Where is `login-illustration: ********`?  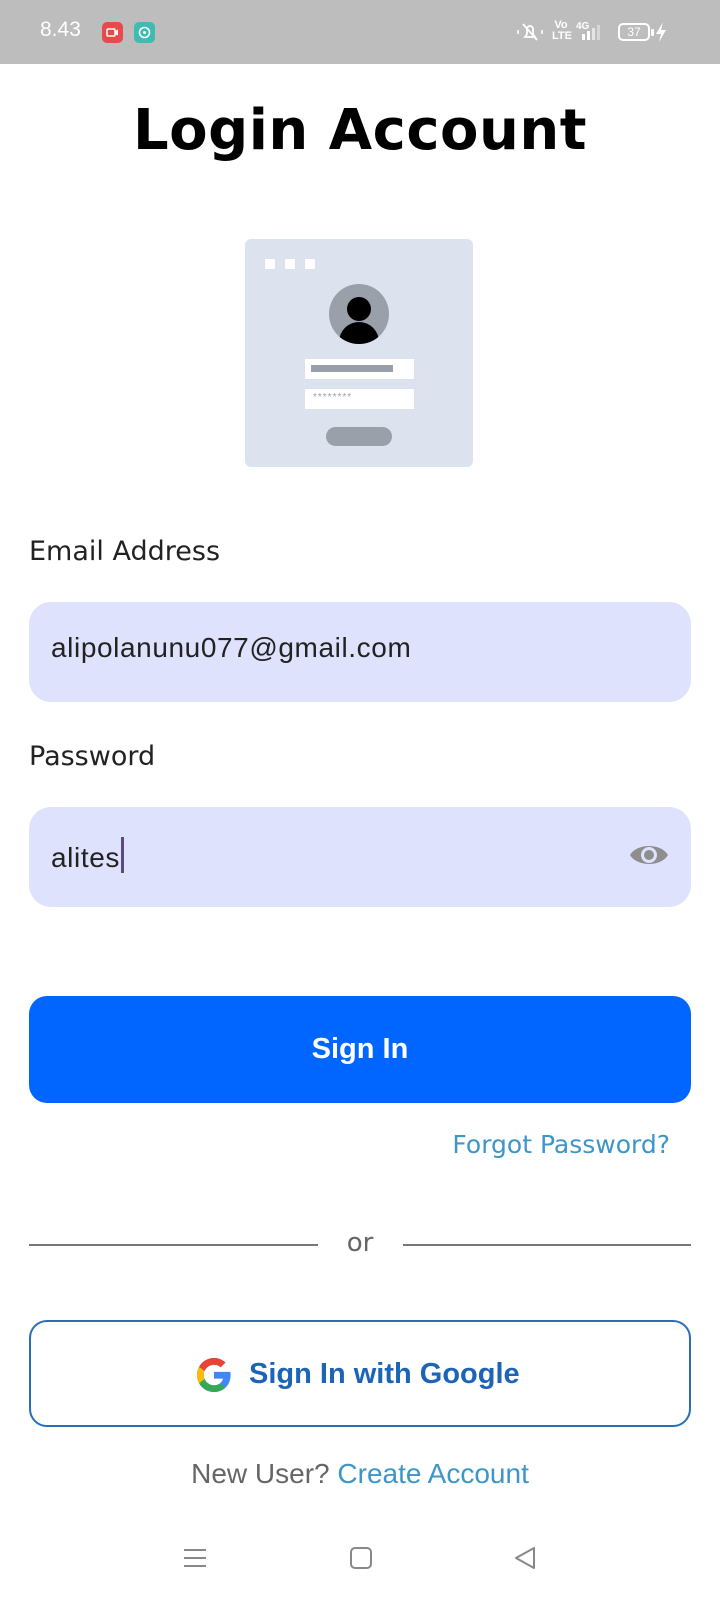
login-illustration: ******** is located at coordinates (359, 353).